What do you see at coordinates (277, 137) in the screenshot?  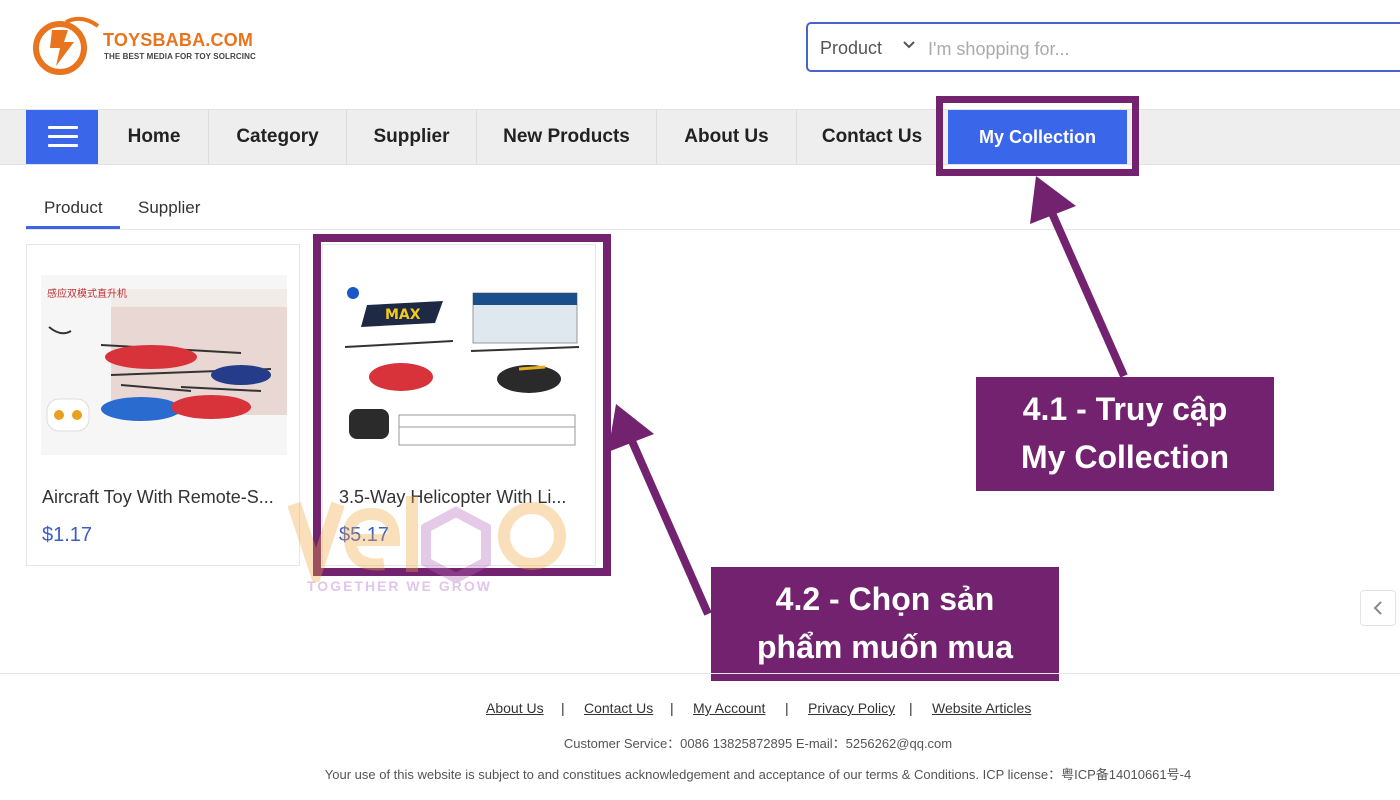 I see `nav-category: Category` at bounding box center [277, 137].